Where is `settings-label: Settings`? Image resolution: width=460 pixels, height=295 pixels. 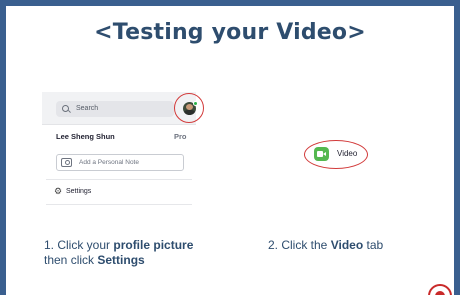
settings-label: Settings is located at coordinates (79, 191).